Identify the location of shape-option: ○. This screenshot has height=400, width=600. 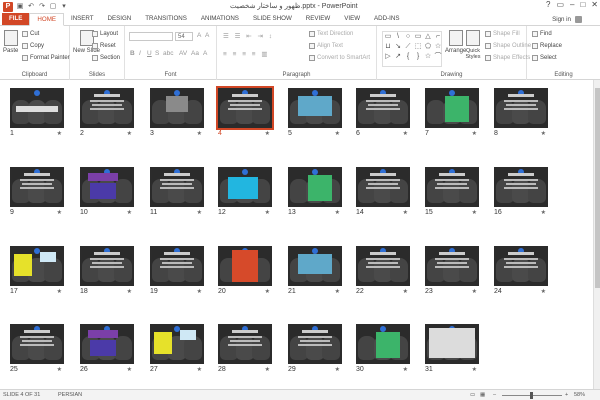
(408, 37).